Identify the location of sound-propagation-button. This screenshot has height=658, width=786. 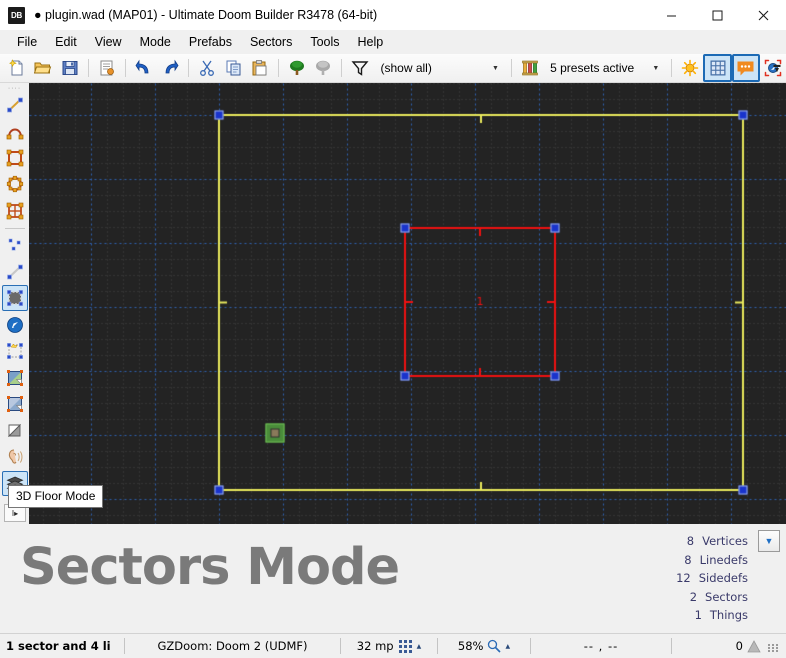
(15, 457).